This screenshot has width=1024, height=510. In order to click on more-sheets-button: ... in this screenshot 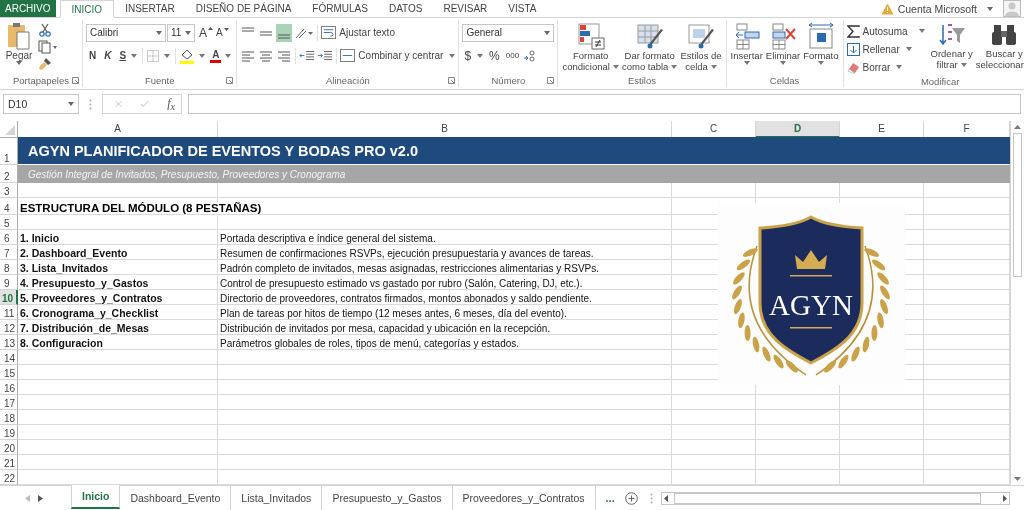, I will do `click(610, 498)`.